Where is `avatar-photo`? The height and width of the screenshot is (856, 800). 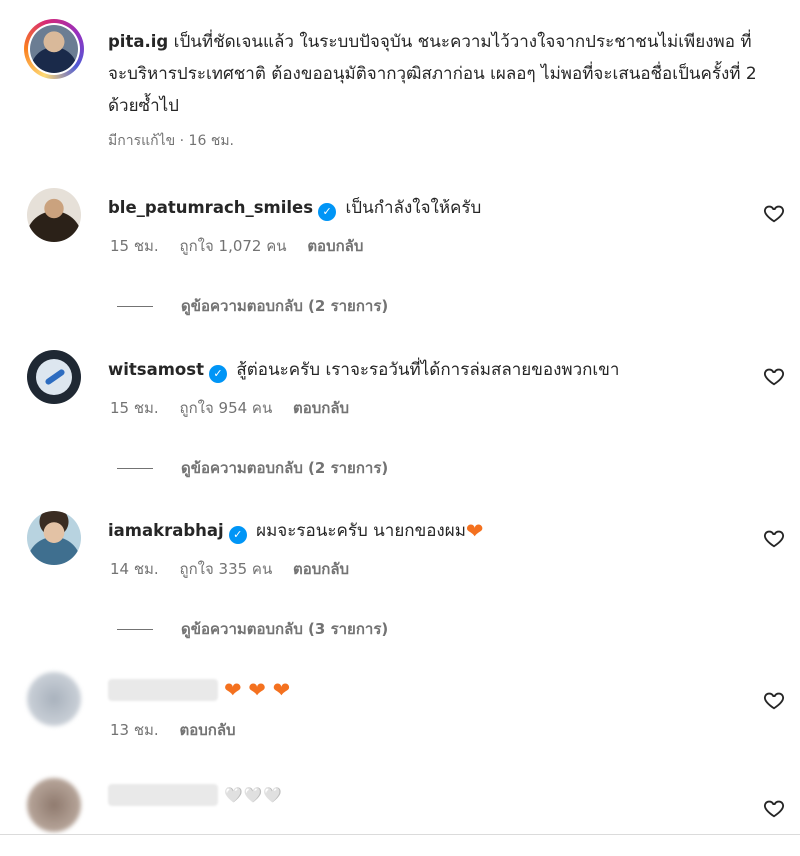 avatar-photo is located at coordinates (54, 49).